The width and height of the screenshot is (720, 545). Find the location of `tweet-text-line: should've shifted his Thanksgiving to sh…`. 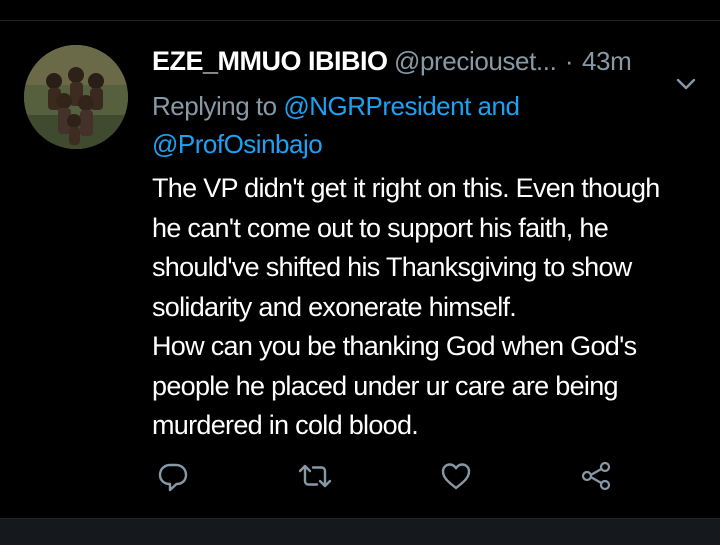

tweet-text-line: should've shifted his Thanksgiving to sh… is located at coordinates (392, 267).